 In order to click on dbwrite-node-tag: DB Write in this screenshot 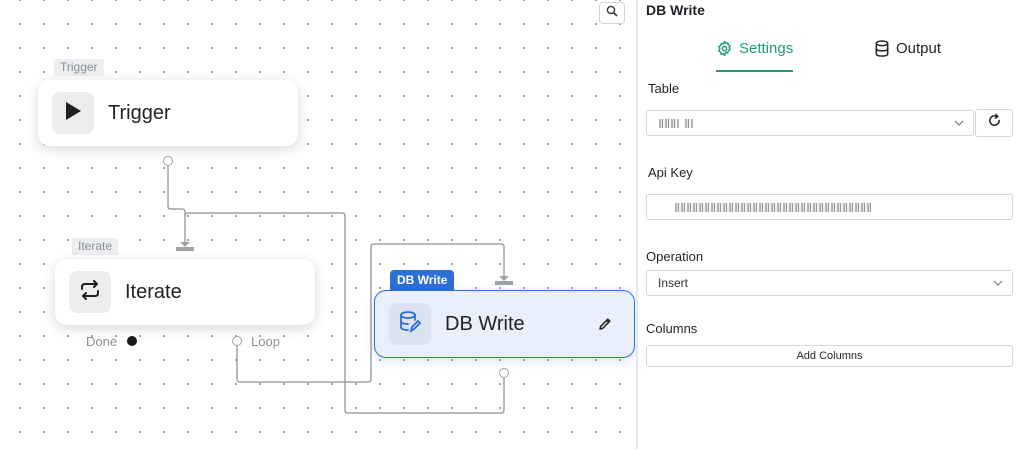, I will do `click(422, 280)`.